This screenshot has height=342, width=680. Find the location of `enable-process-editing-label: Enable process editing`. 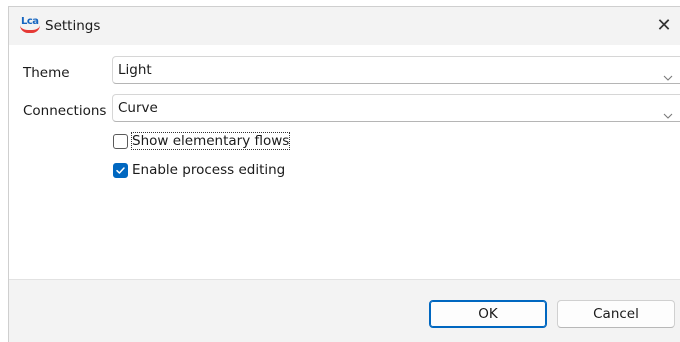

enable-process-editing-label: Enable process editing is located at coordinates (209, 170).